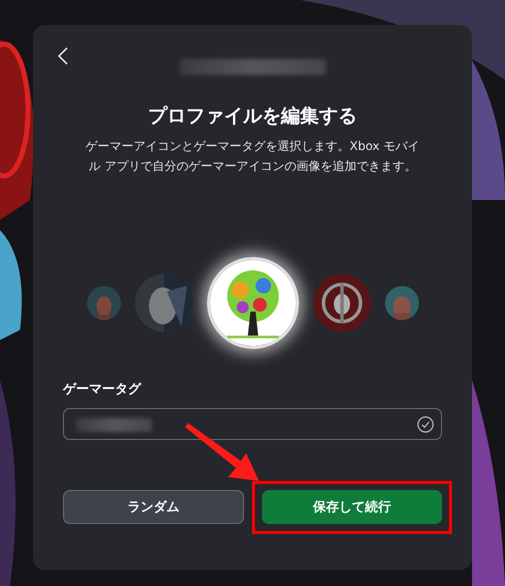  What do you see at coordinates (63, 56) in the screenshot?
I see `chevron-left-icon` at bounding box center [63, 56].